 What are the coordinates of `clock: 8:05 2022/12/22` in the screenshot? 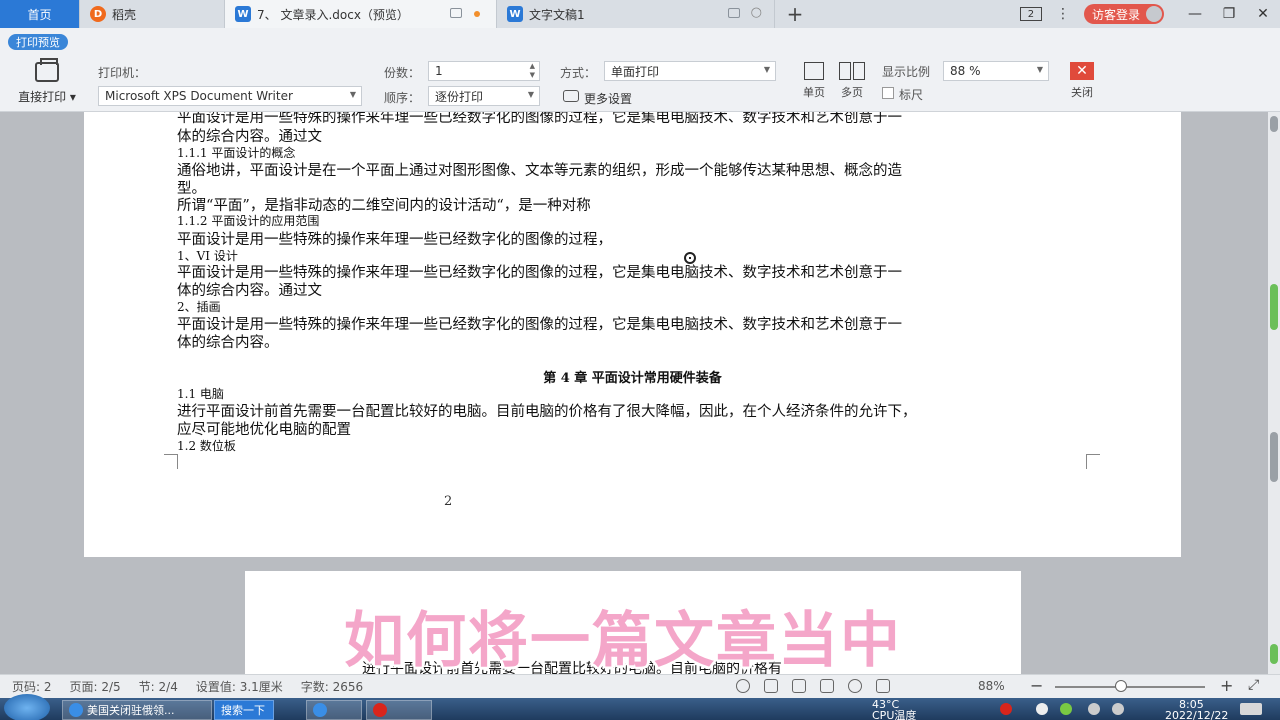 It's located at (1196, 709).